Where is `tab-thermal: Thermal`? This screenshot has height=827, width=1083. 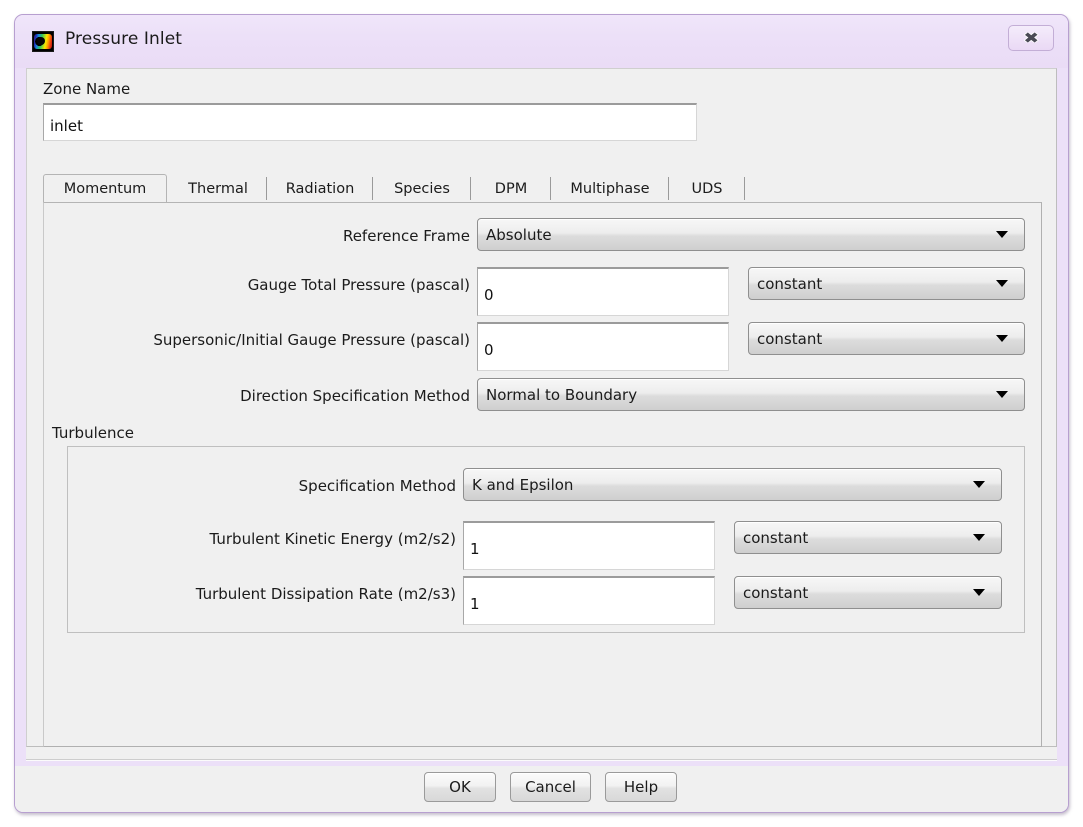 tab-thermal: Thermal is located at coordinates (218, 188).